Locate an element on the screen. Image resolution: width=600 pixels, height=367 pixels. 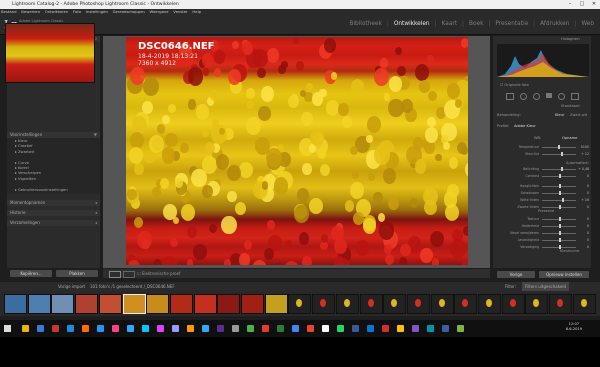
minimize-button: – is located at coordinates (570, 4).